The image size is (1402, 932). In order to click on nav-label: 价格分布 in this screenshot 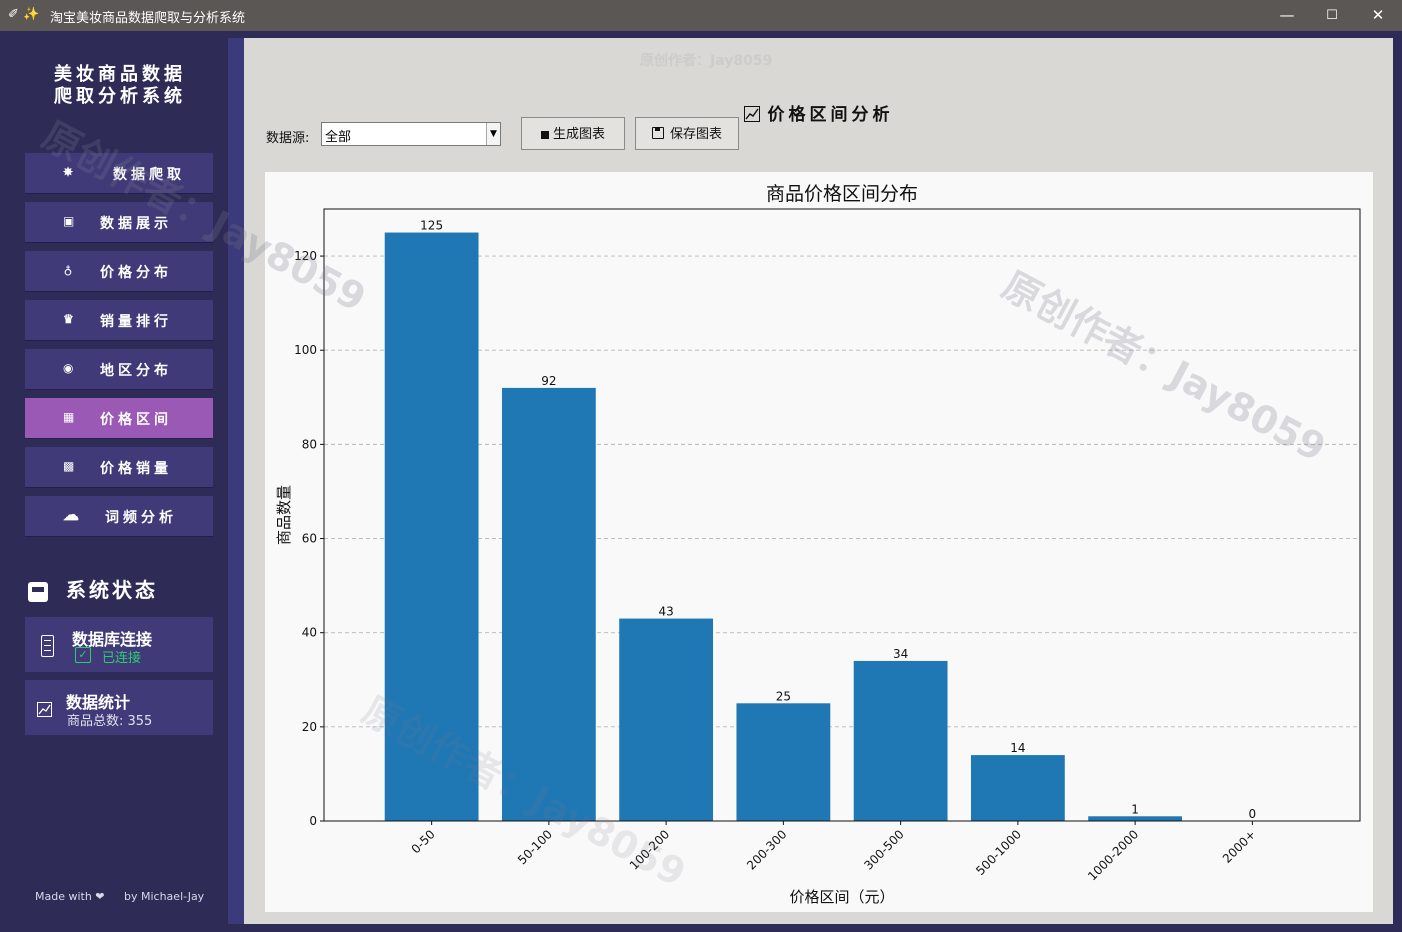, I will do `click(136, 273)`.